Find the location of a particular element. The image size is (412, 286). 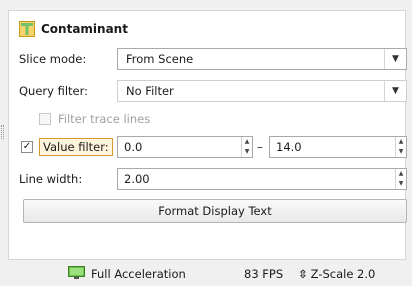

resize-grip is located at coordinates (2, 132).